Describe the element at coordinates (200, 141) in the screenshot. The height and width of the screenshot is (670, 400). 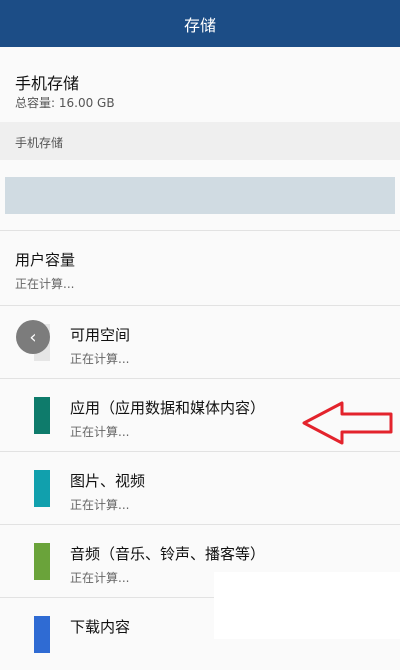
I see `section-header: 手机存储` at that location.